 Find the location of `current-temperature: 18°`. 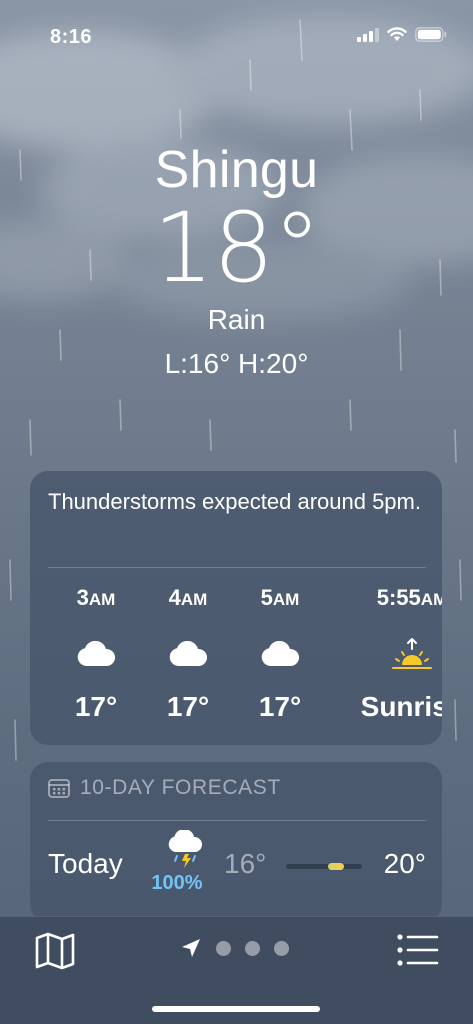

current-temperature: 18° is located at coordinates (236, 248).